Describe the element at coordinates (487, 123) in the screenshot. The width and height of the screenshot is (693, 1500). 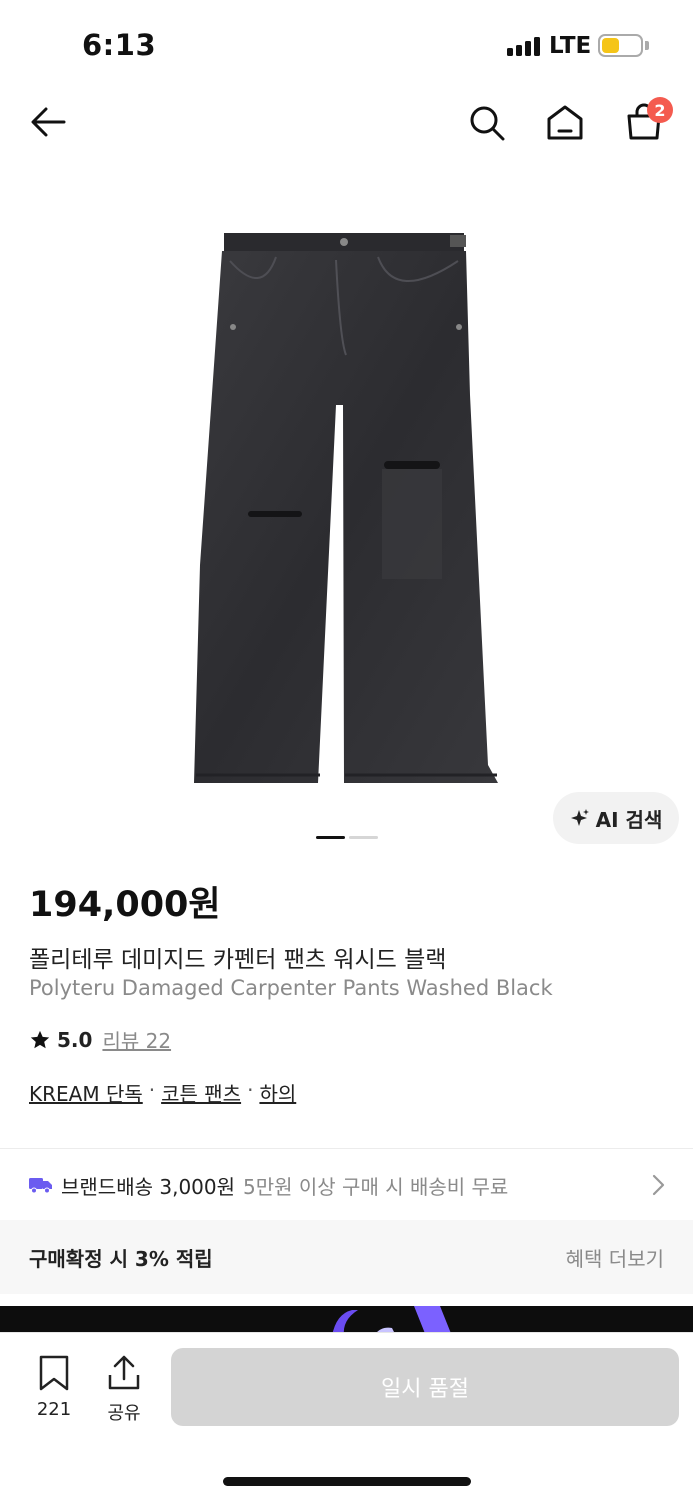
I see `search-icon` at that location.